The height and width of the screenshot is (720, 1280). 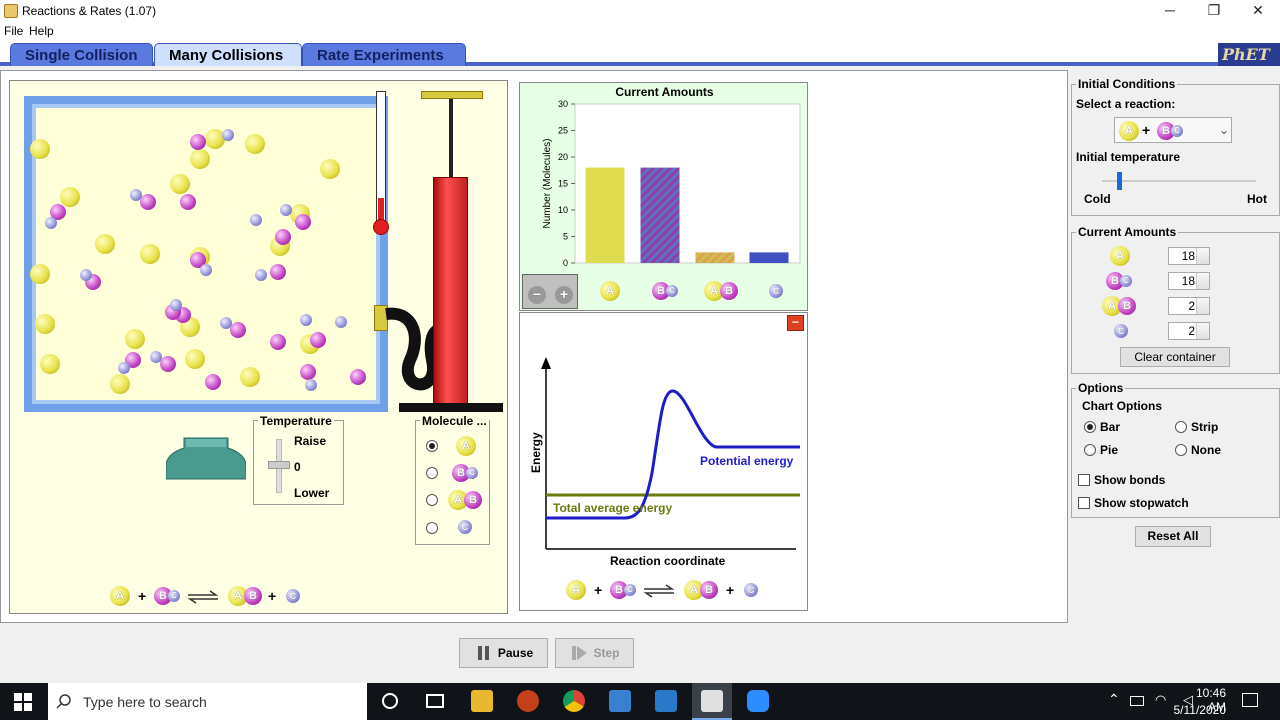 I want to click on initial-temperature-thumb, so click(x=1120, y=181).